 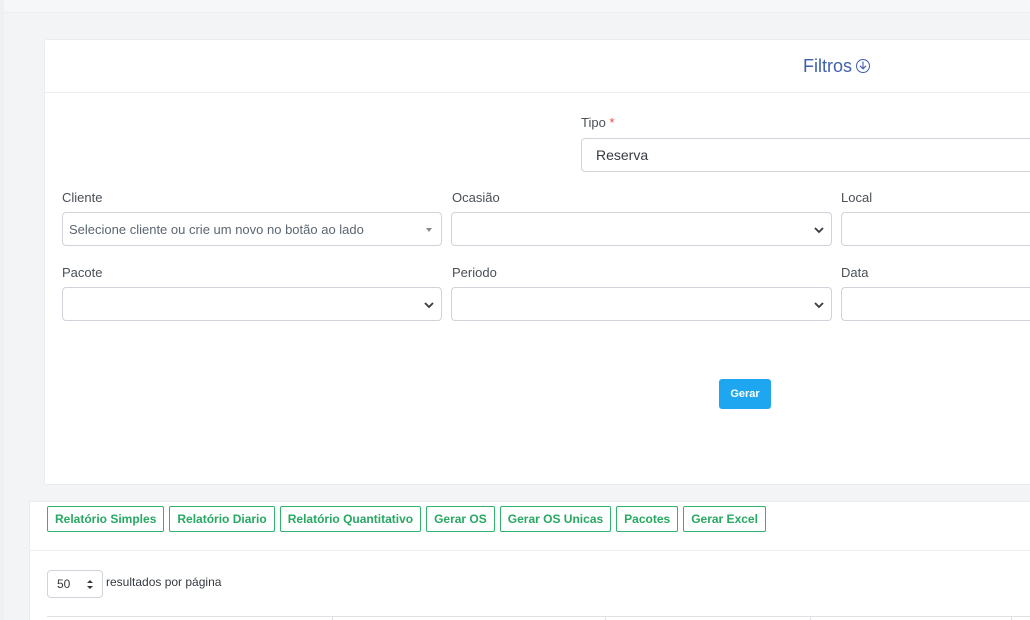 What do you see at coordinates (75, 584) in the screenshot?
I see `per-page-select: 50` at bounding box center [75, 584].